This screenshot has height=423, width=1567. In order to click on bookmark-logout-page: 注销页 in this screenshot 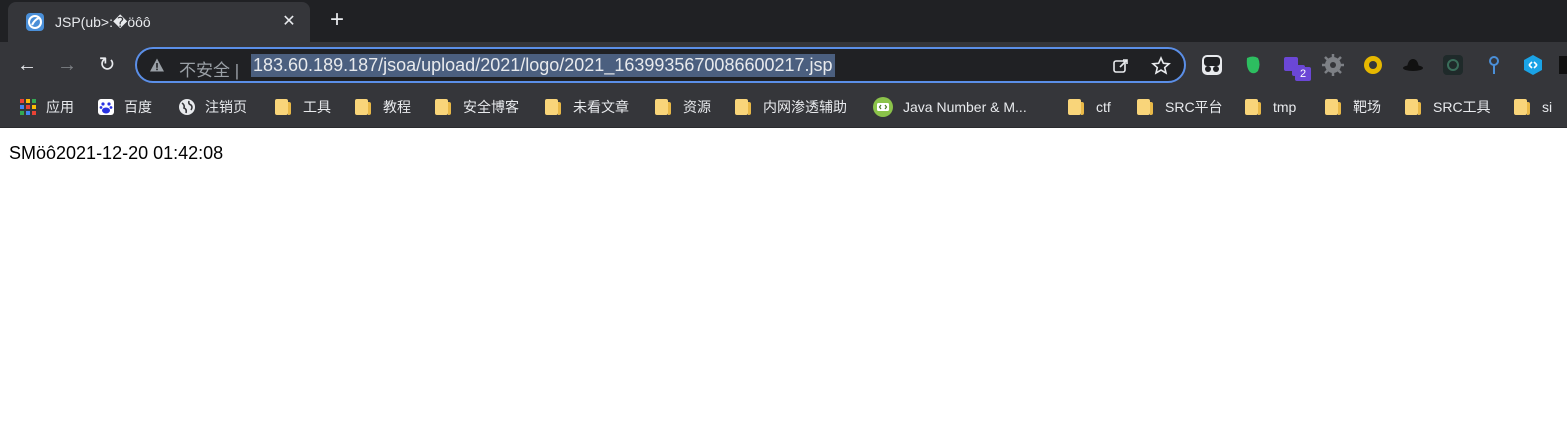, I will do `click(213, 107)`.